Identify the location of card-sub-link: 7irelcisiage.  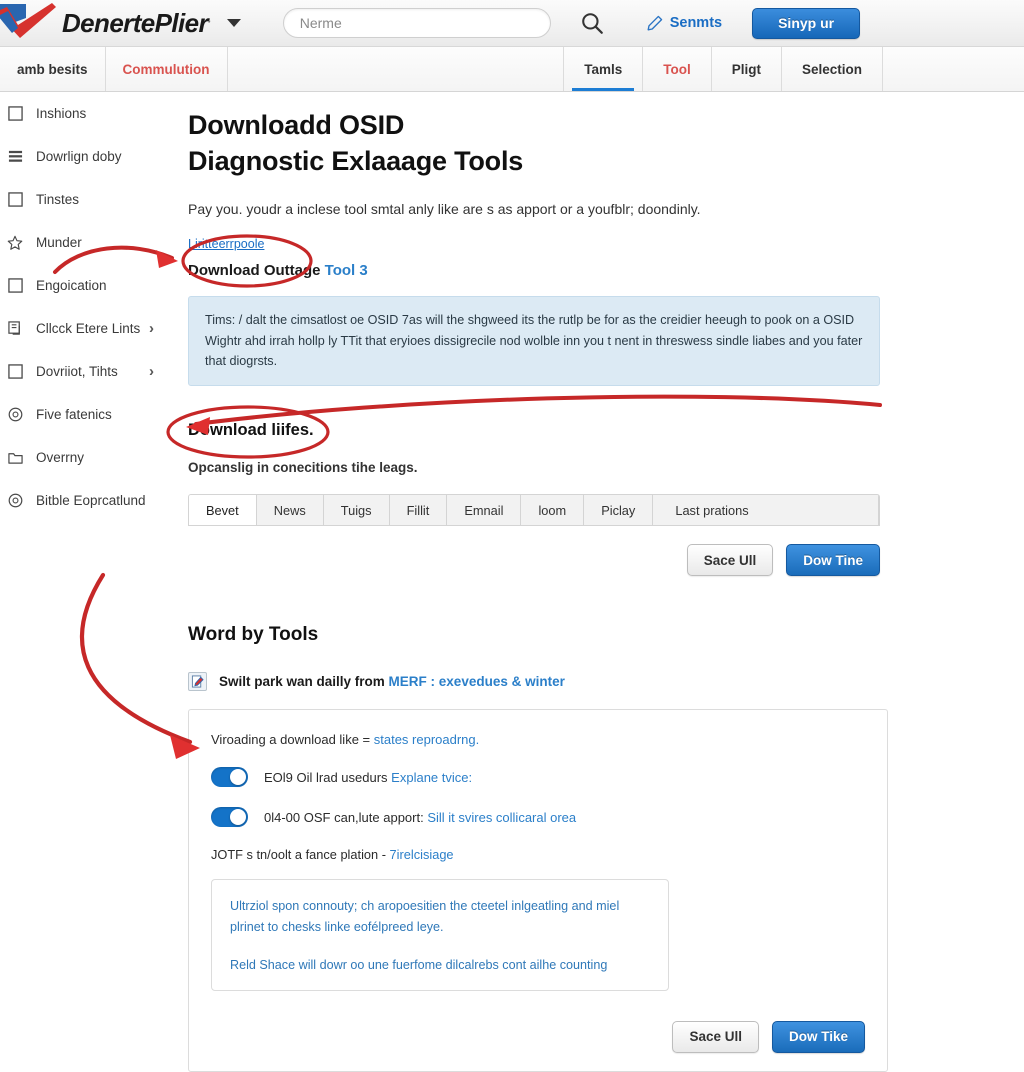
(422, 854).